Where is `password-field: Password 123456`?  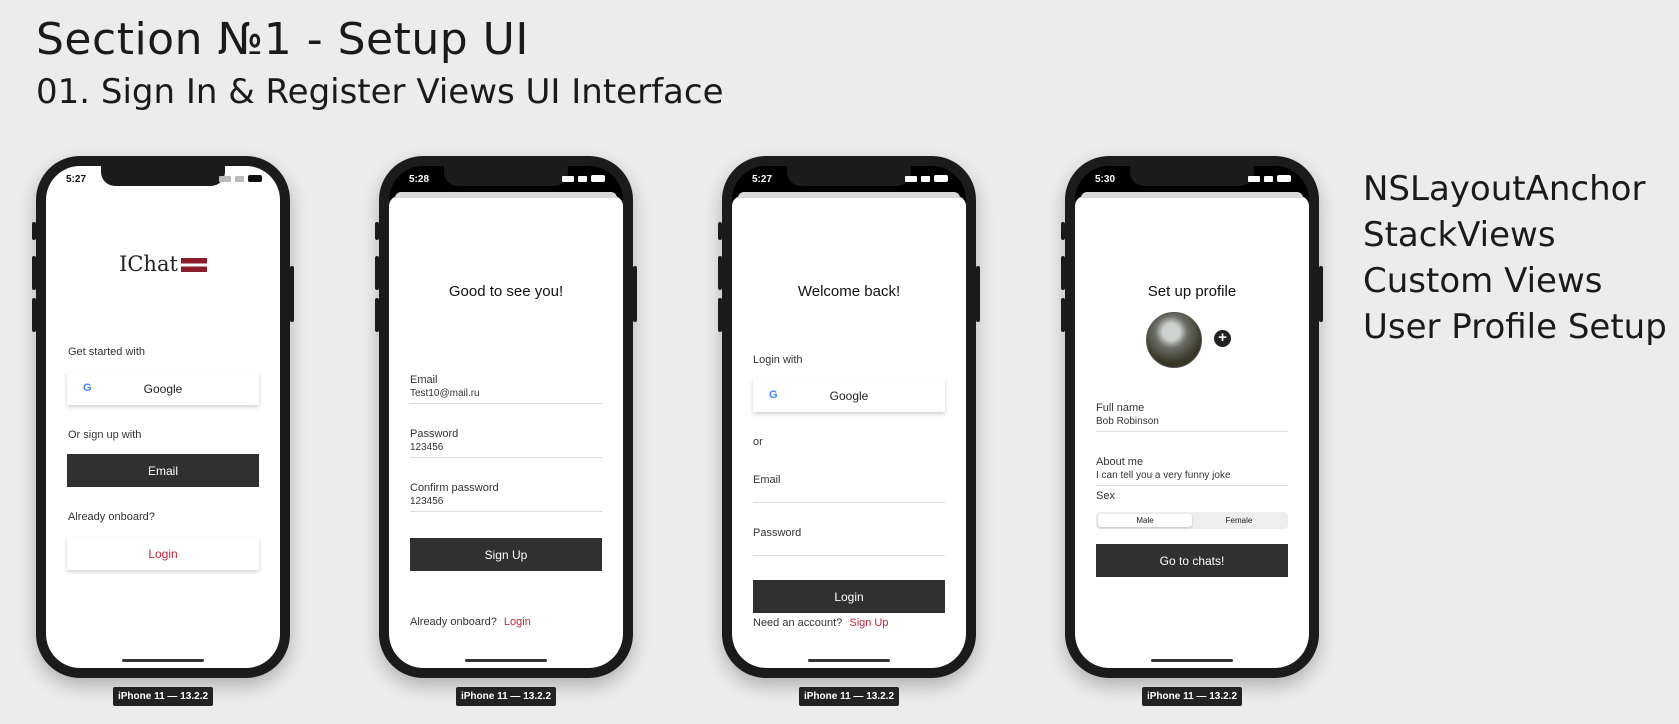
password-field: Password 123456 is located at coordinates (506, 443).